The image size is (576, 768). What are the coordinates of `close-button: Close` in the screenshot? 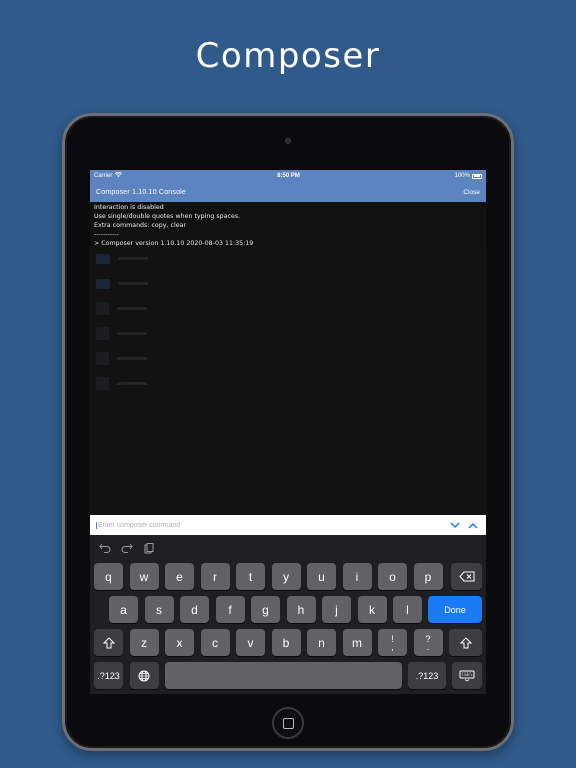 It's located at (471, 192).